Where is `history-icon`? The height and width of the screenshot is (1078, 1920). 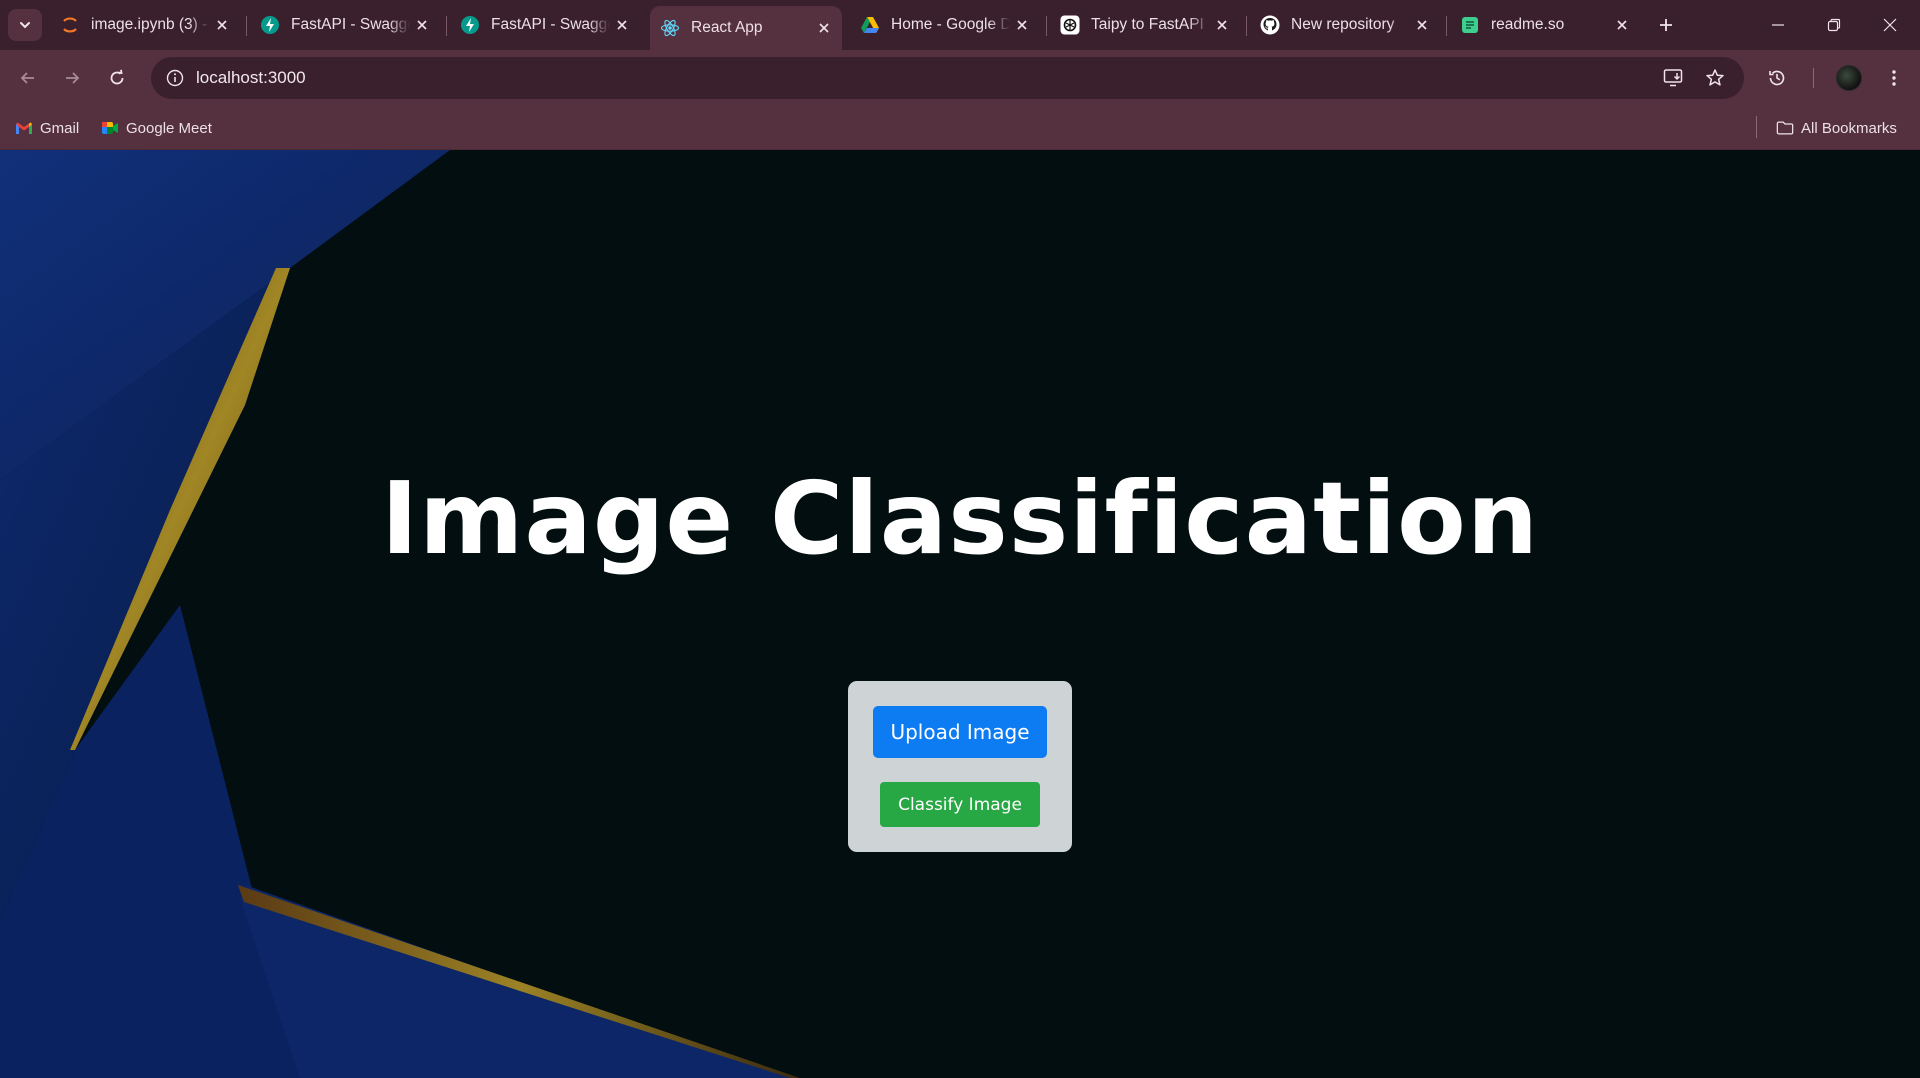 history-icon is located at coordinates (1777, 78).